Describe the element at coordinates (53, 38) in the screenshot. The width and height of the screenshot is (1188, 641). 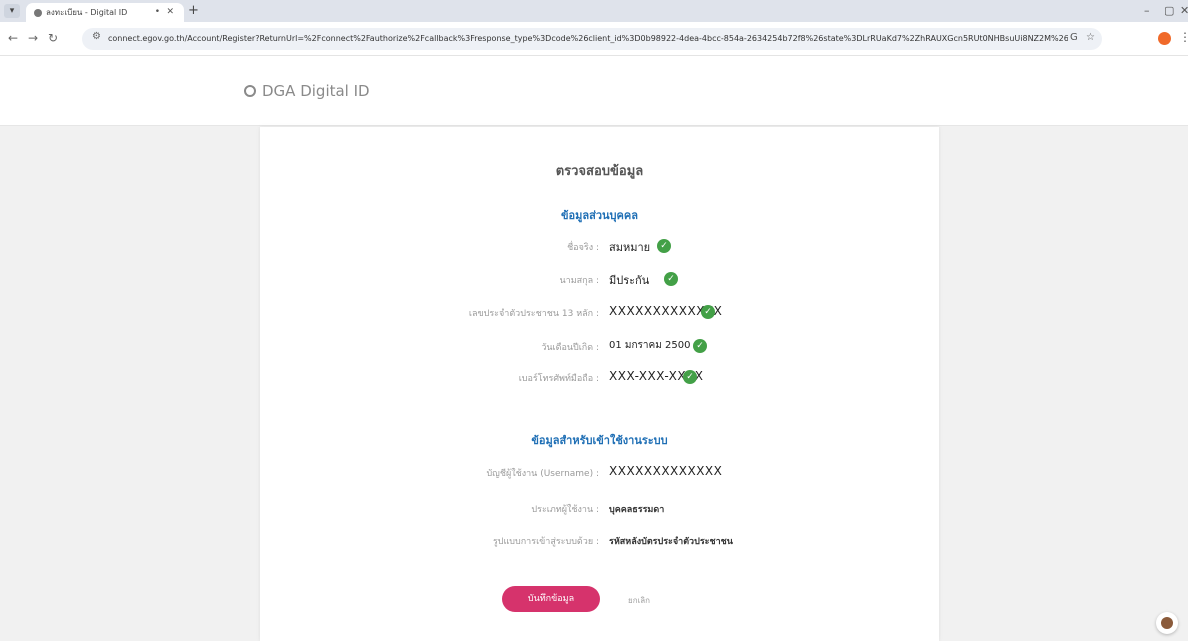
I see `reload-button: ↻` at that location.